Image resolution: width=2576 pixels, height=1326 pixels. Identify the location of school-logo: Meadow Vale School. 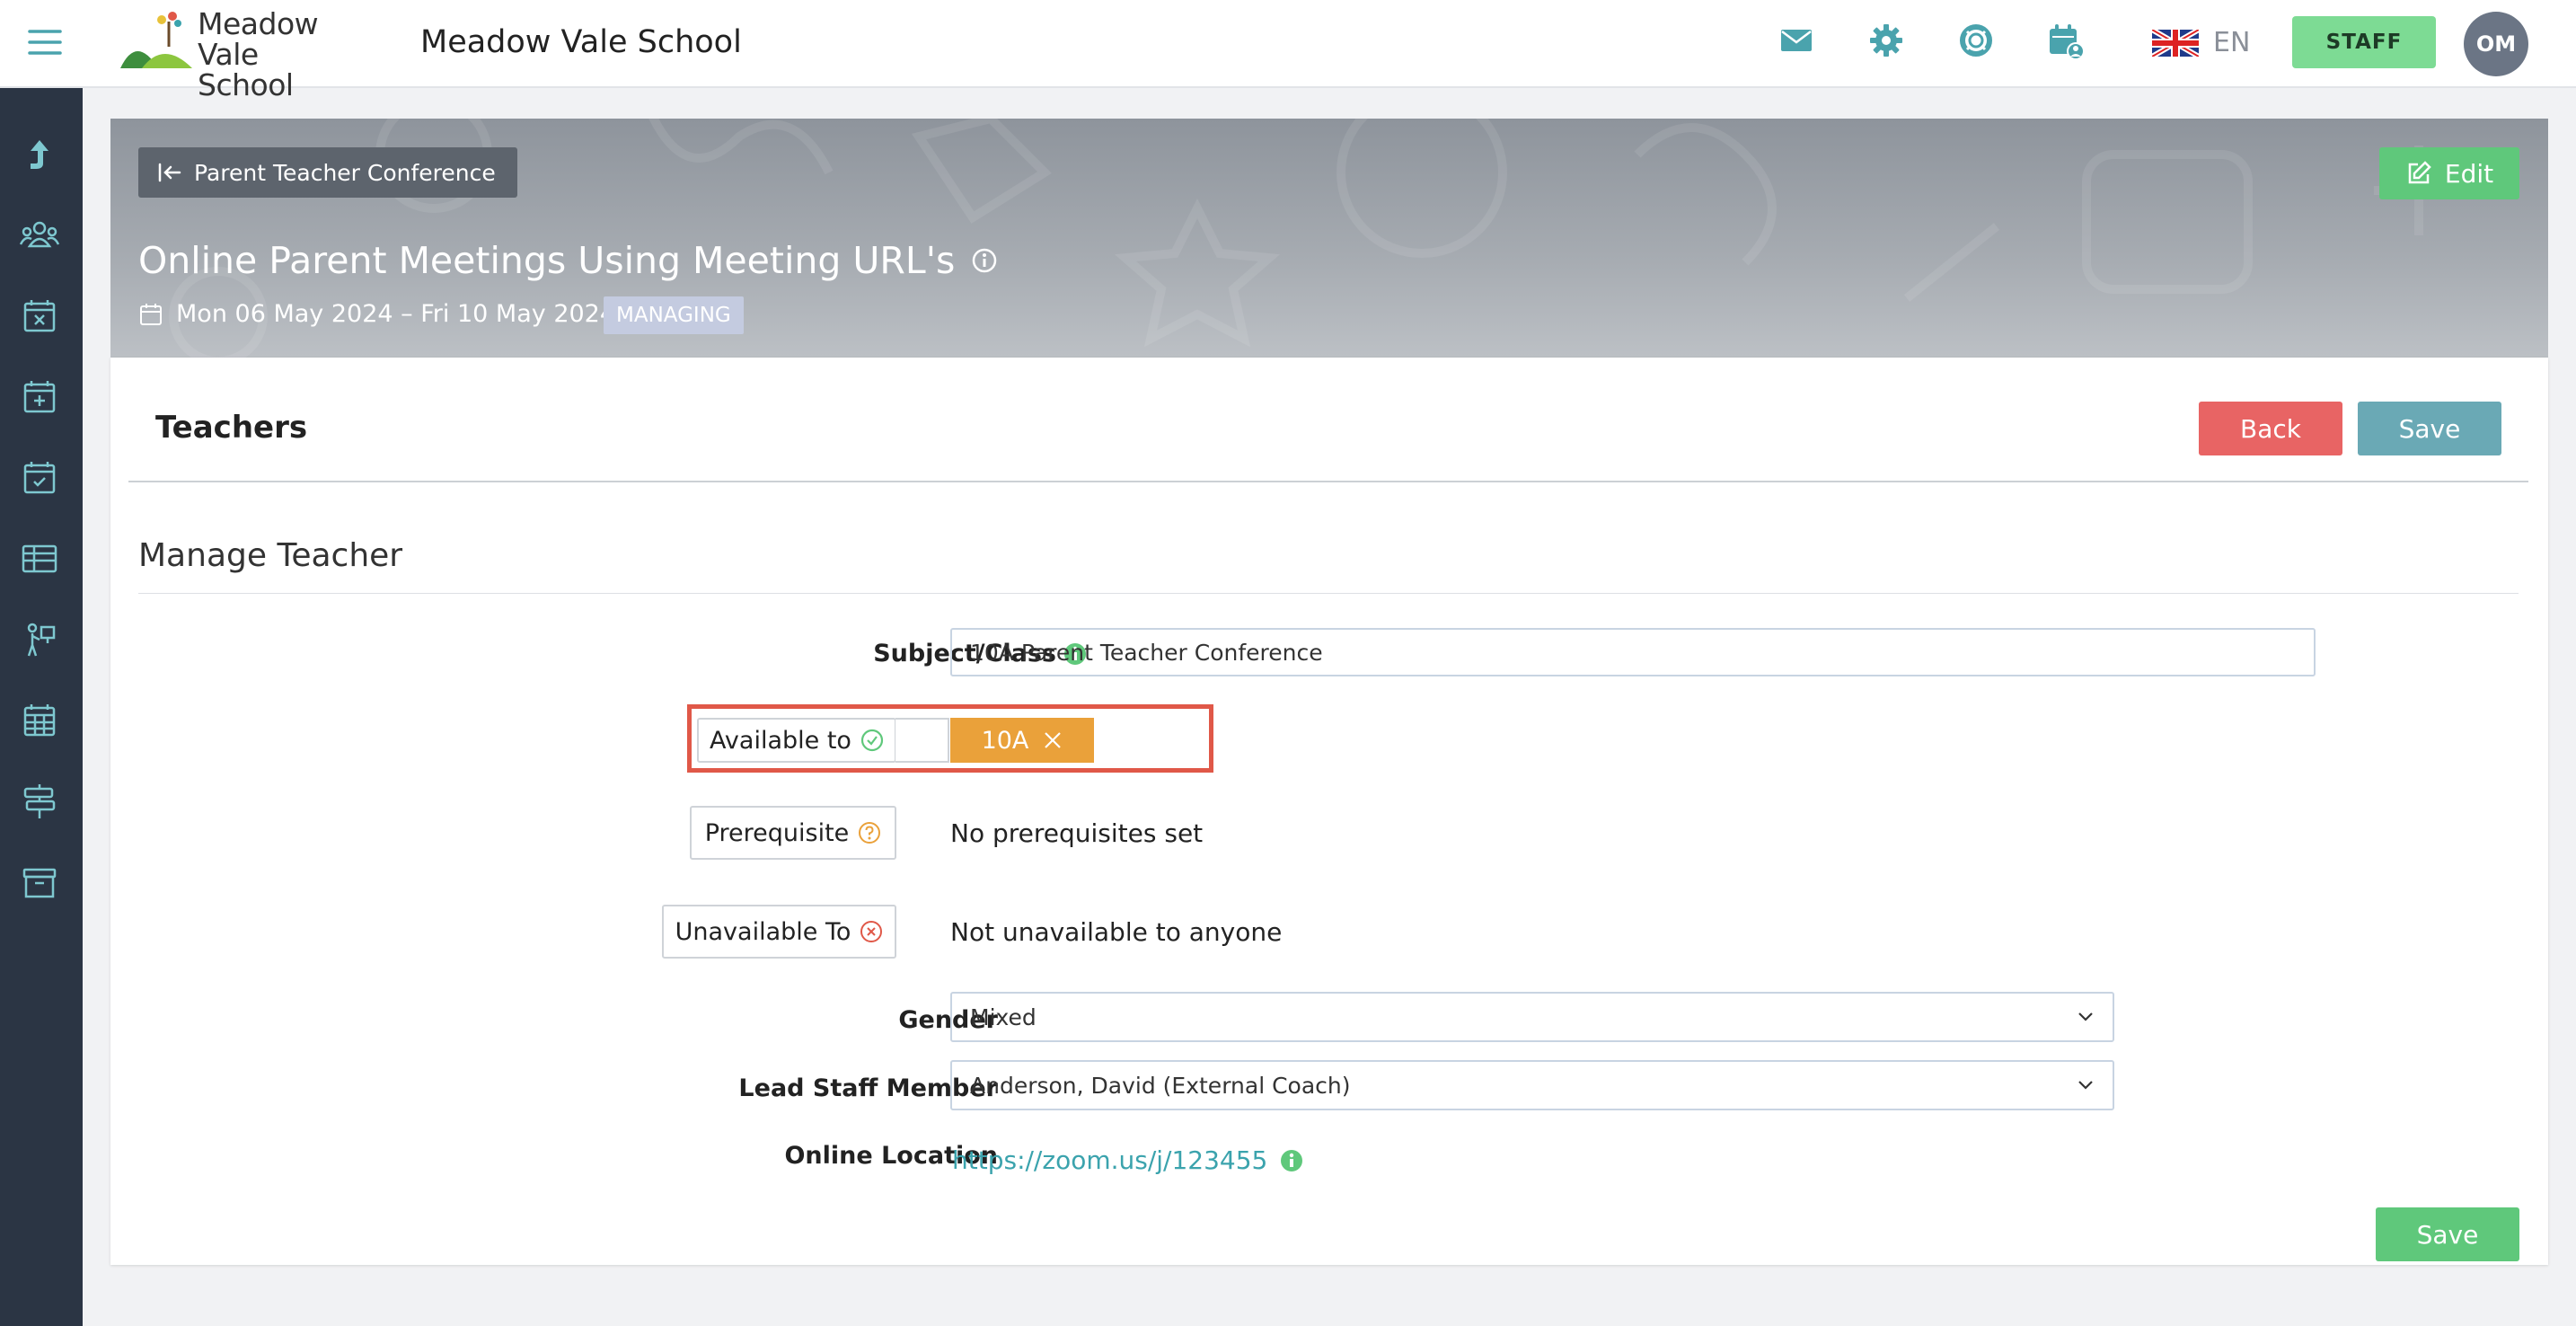
(238, 54).